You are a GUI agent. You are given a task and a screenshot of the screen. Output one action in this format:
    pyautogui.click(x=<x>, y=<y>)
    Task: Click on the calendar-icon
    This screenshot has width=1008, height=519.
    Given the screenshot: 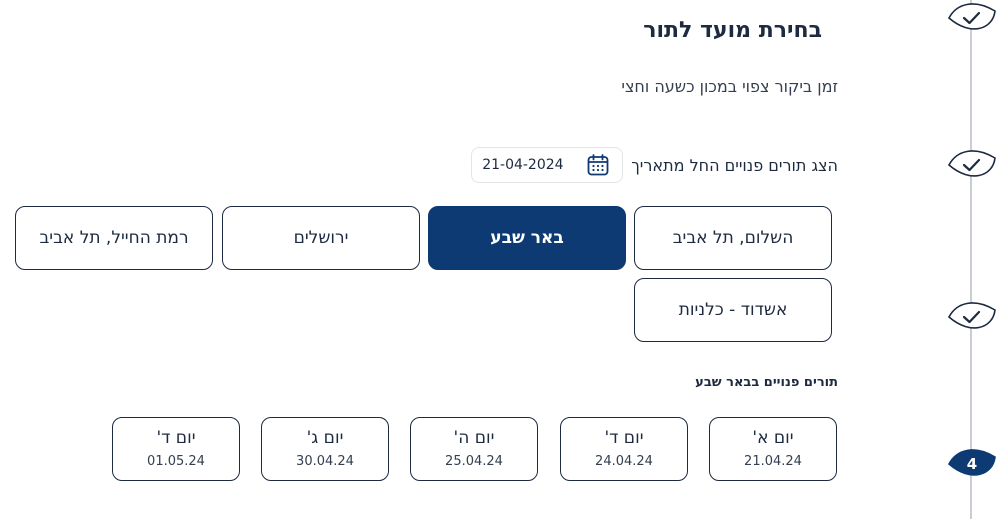 What is the action you would take?
    pyautogui.click(x=598, y=165)
    